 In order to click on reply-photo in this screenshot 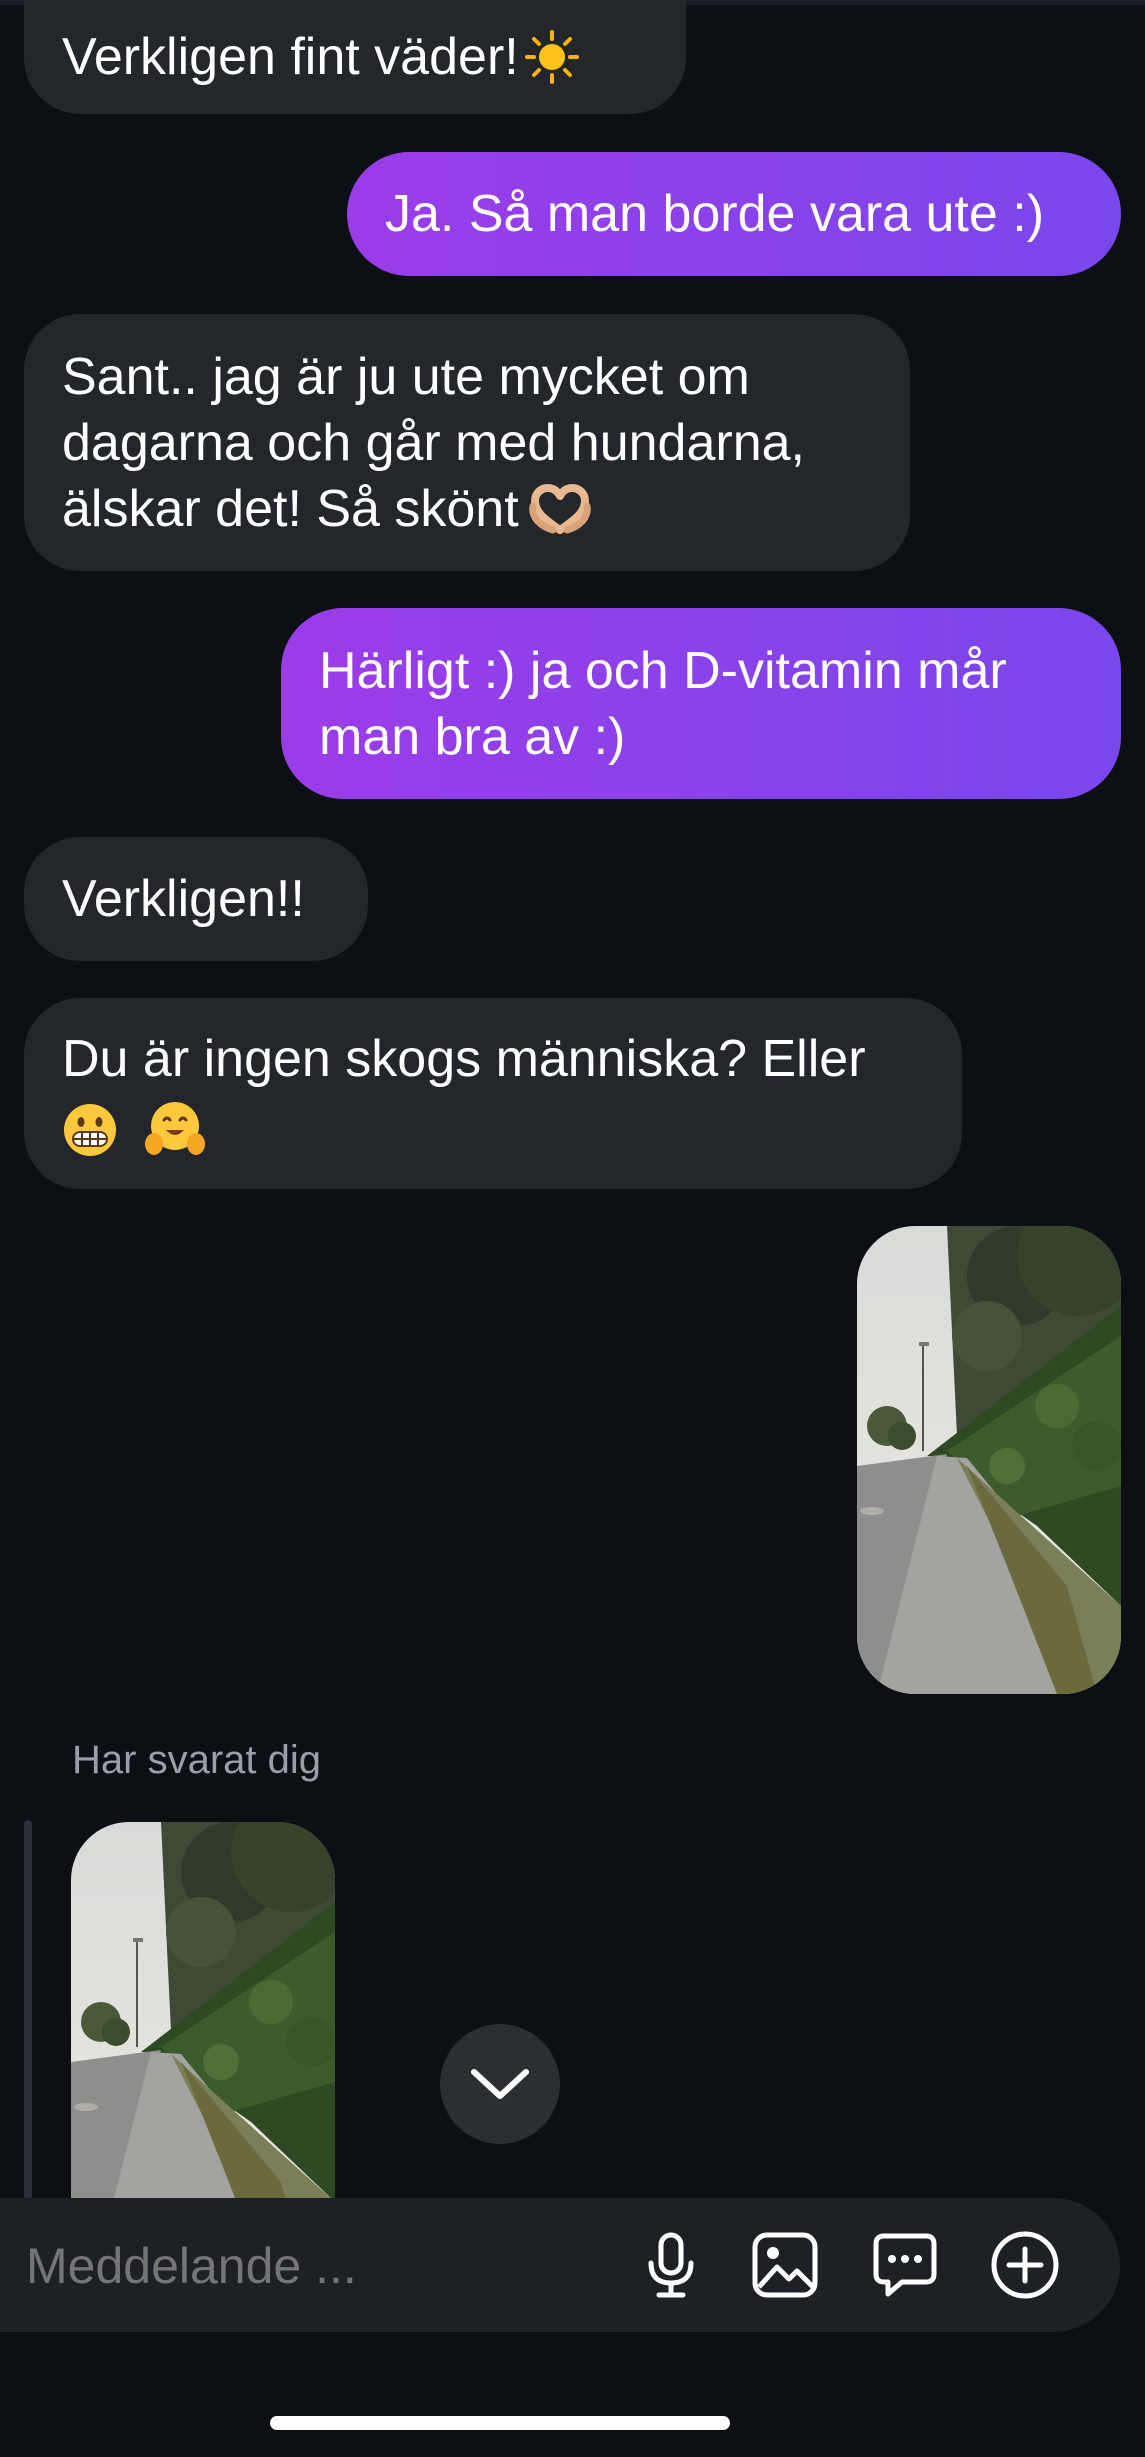, I will do `click(203, 2010)`.